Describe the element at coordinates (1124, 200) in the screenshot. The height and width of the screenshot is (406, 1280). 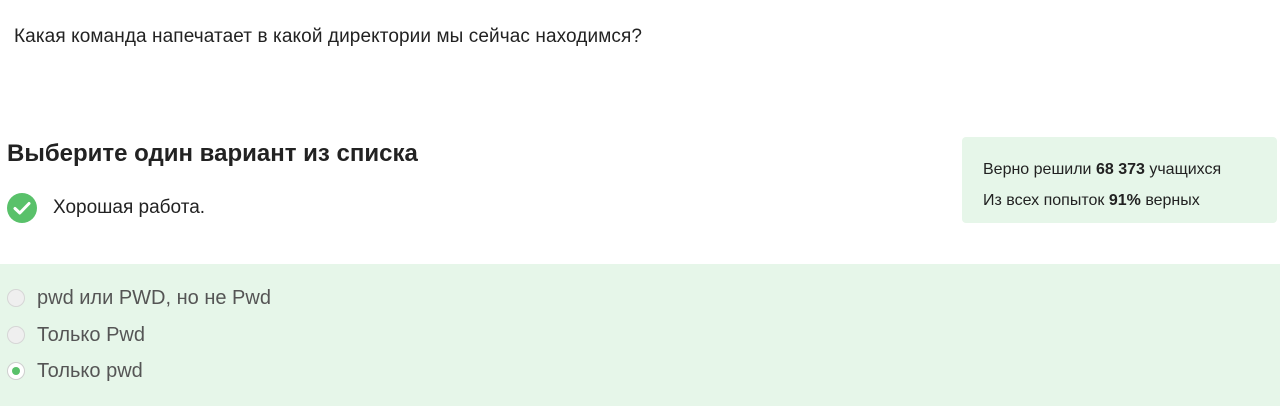
I see `stats-attempts-percent: 91%` at that location.